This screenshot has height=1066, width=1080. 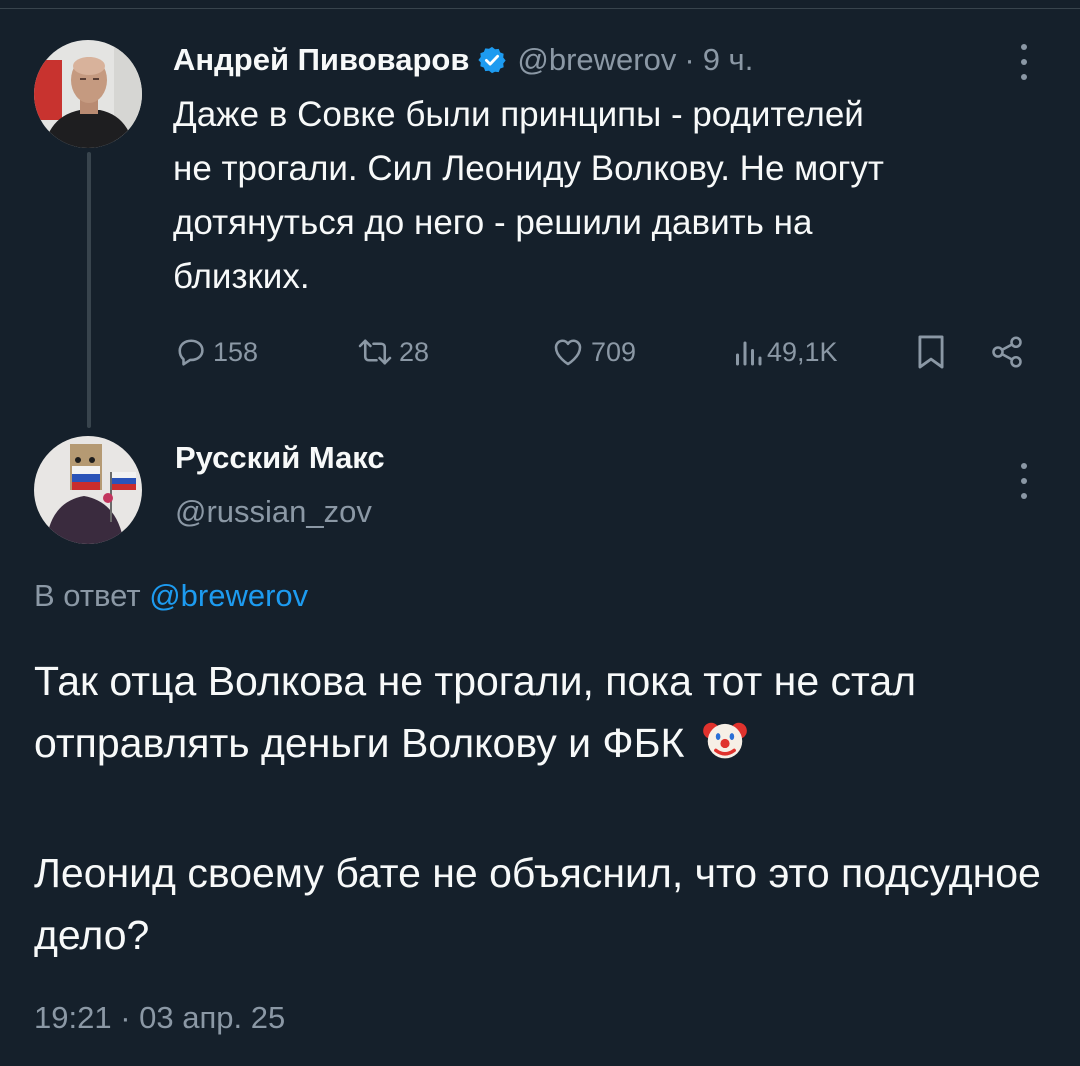 I want to click on share-button, so click(x=1009, y=352).